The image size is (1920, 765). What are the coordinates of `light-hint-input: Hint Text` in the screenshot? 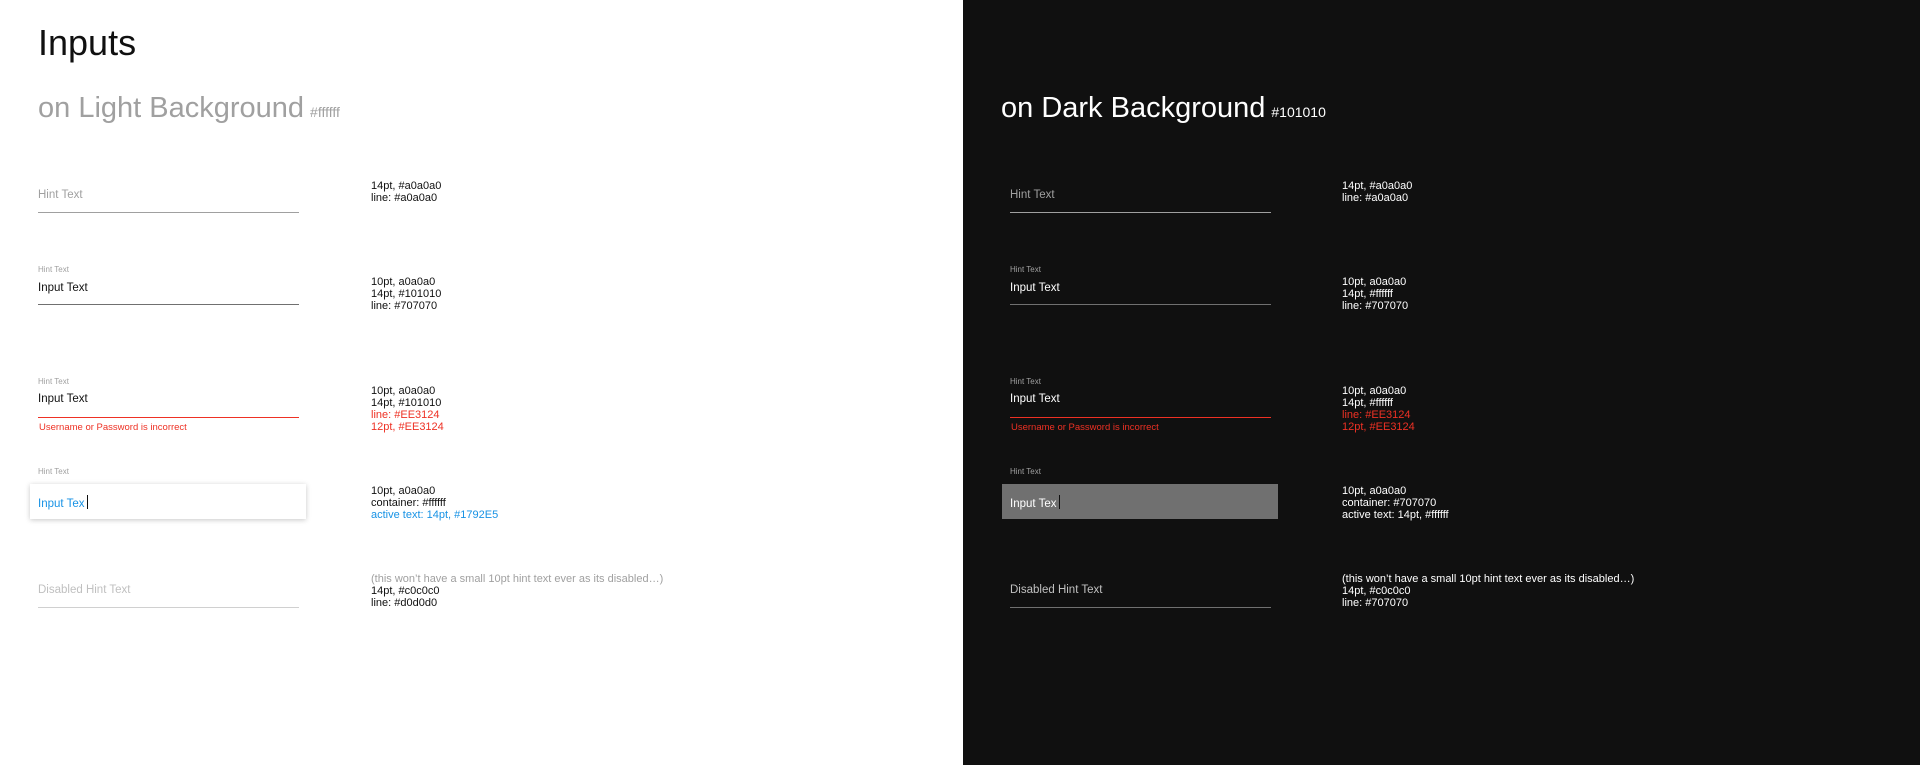 It's located at (168, 200).